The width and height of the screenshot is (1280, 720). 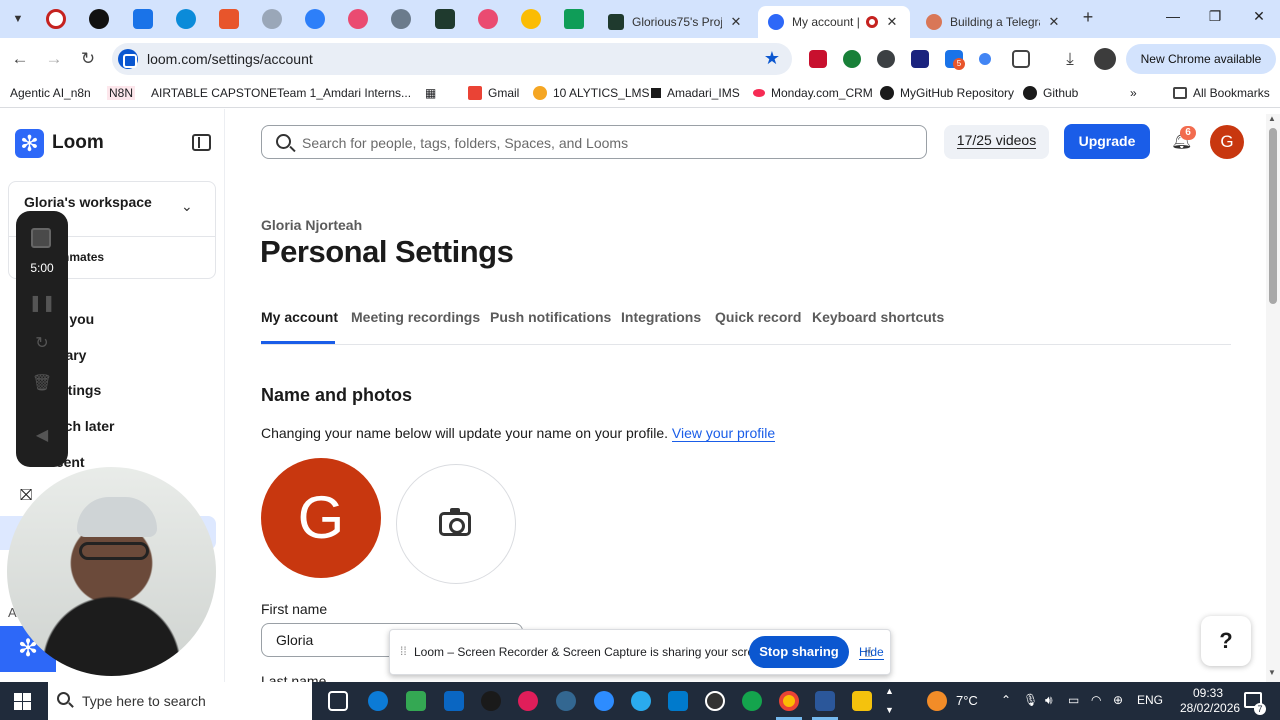 I want to click on grammarly-icon, so click(x=752, y=701).